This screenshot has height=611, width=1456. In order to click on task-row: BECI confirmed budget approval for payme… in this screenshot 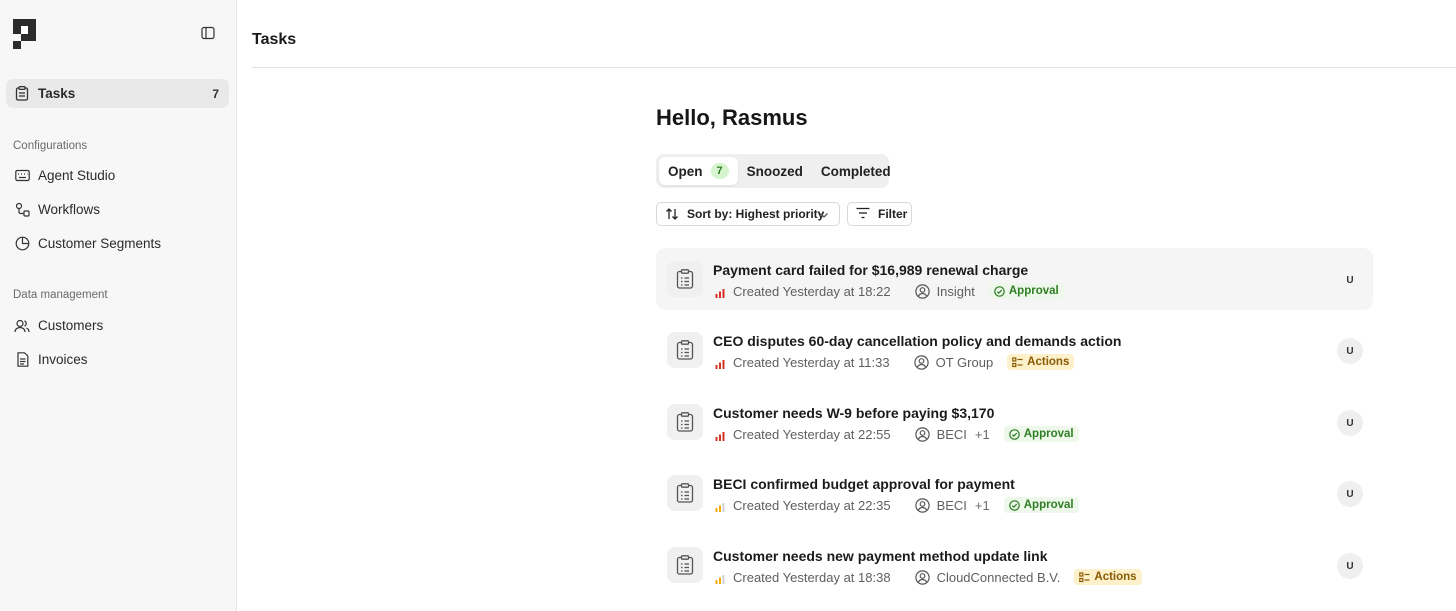, I will do `click(1014, 493)`.